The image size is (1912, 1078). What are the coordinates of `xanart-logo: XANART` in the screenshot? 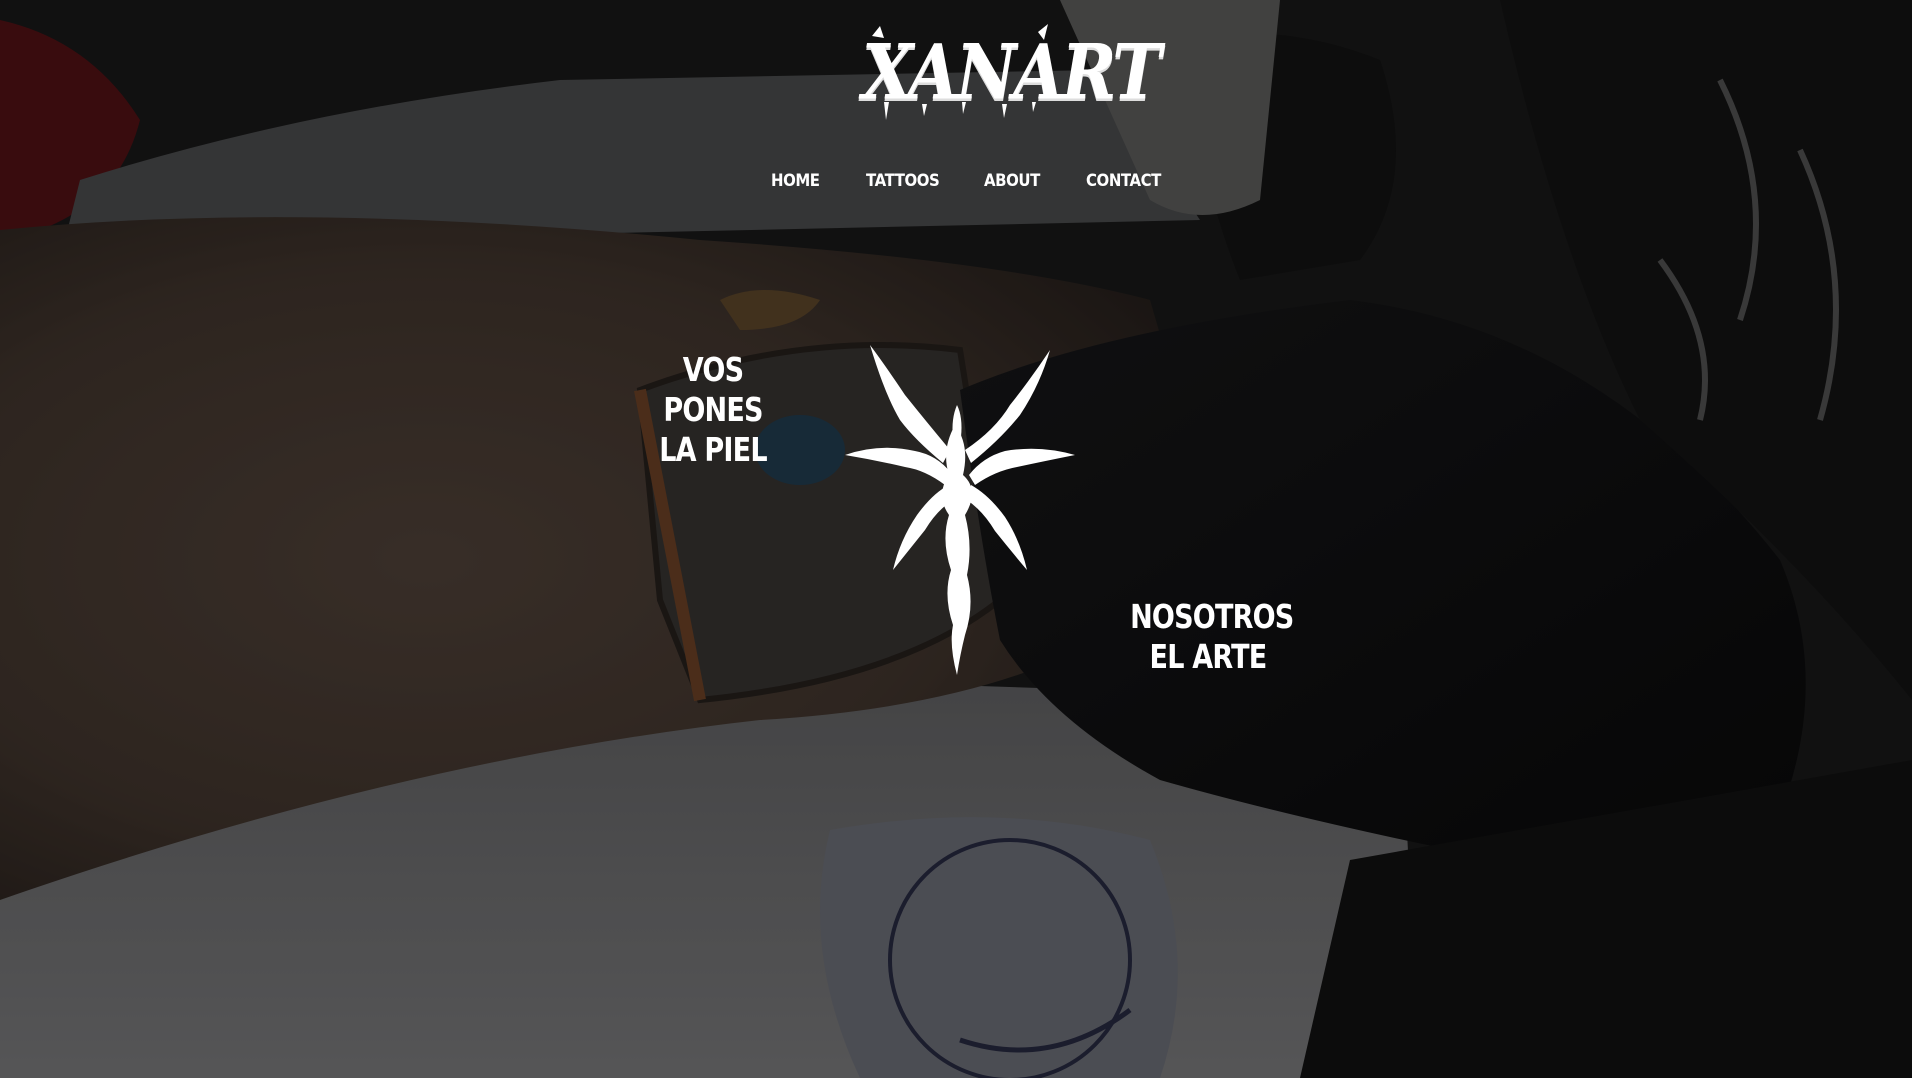 It's located at (1011, 73).